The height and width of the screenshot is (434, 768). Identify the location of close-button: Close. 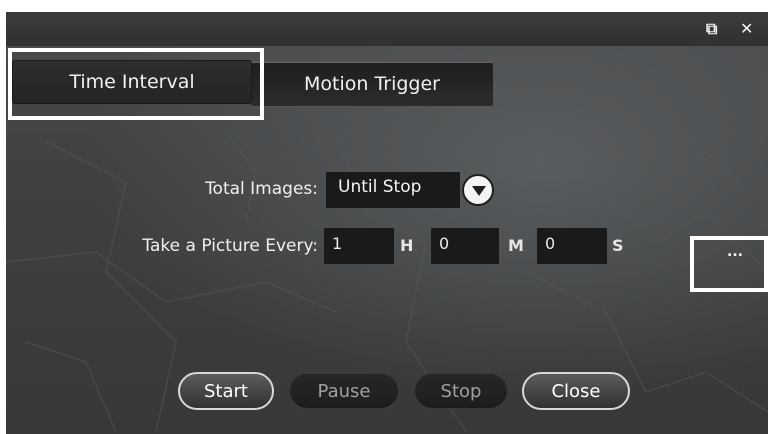
(576, 391).